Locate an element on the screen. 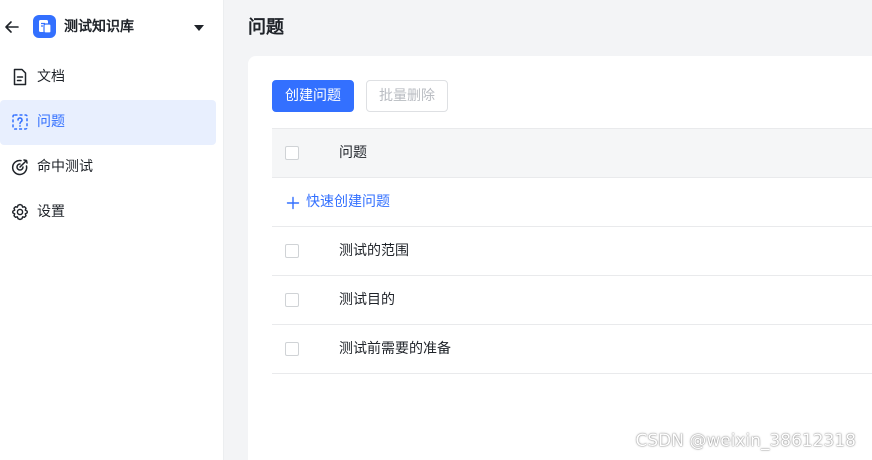 This screenshot has height=460, width=872. question-icon is located at coordinates (20, 122).